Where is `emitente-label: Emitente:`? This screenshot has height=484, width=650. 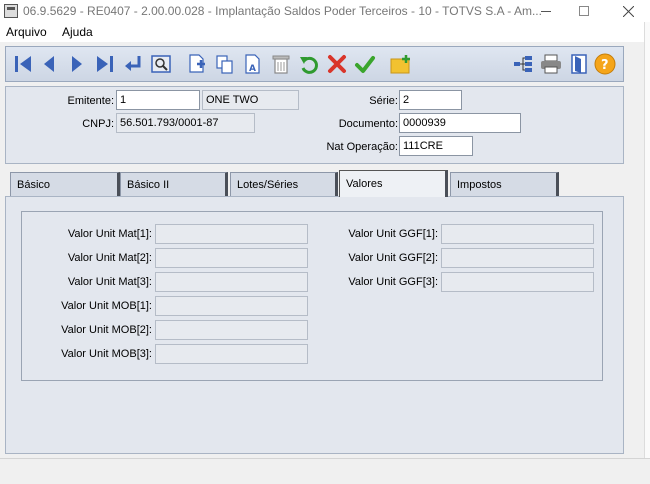
emitente-label: Emitente: is located at coordinates (90, 101).